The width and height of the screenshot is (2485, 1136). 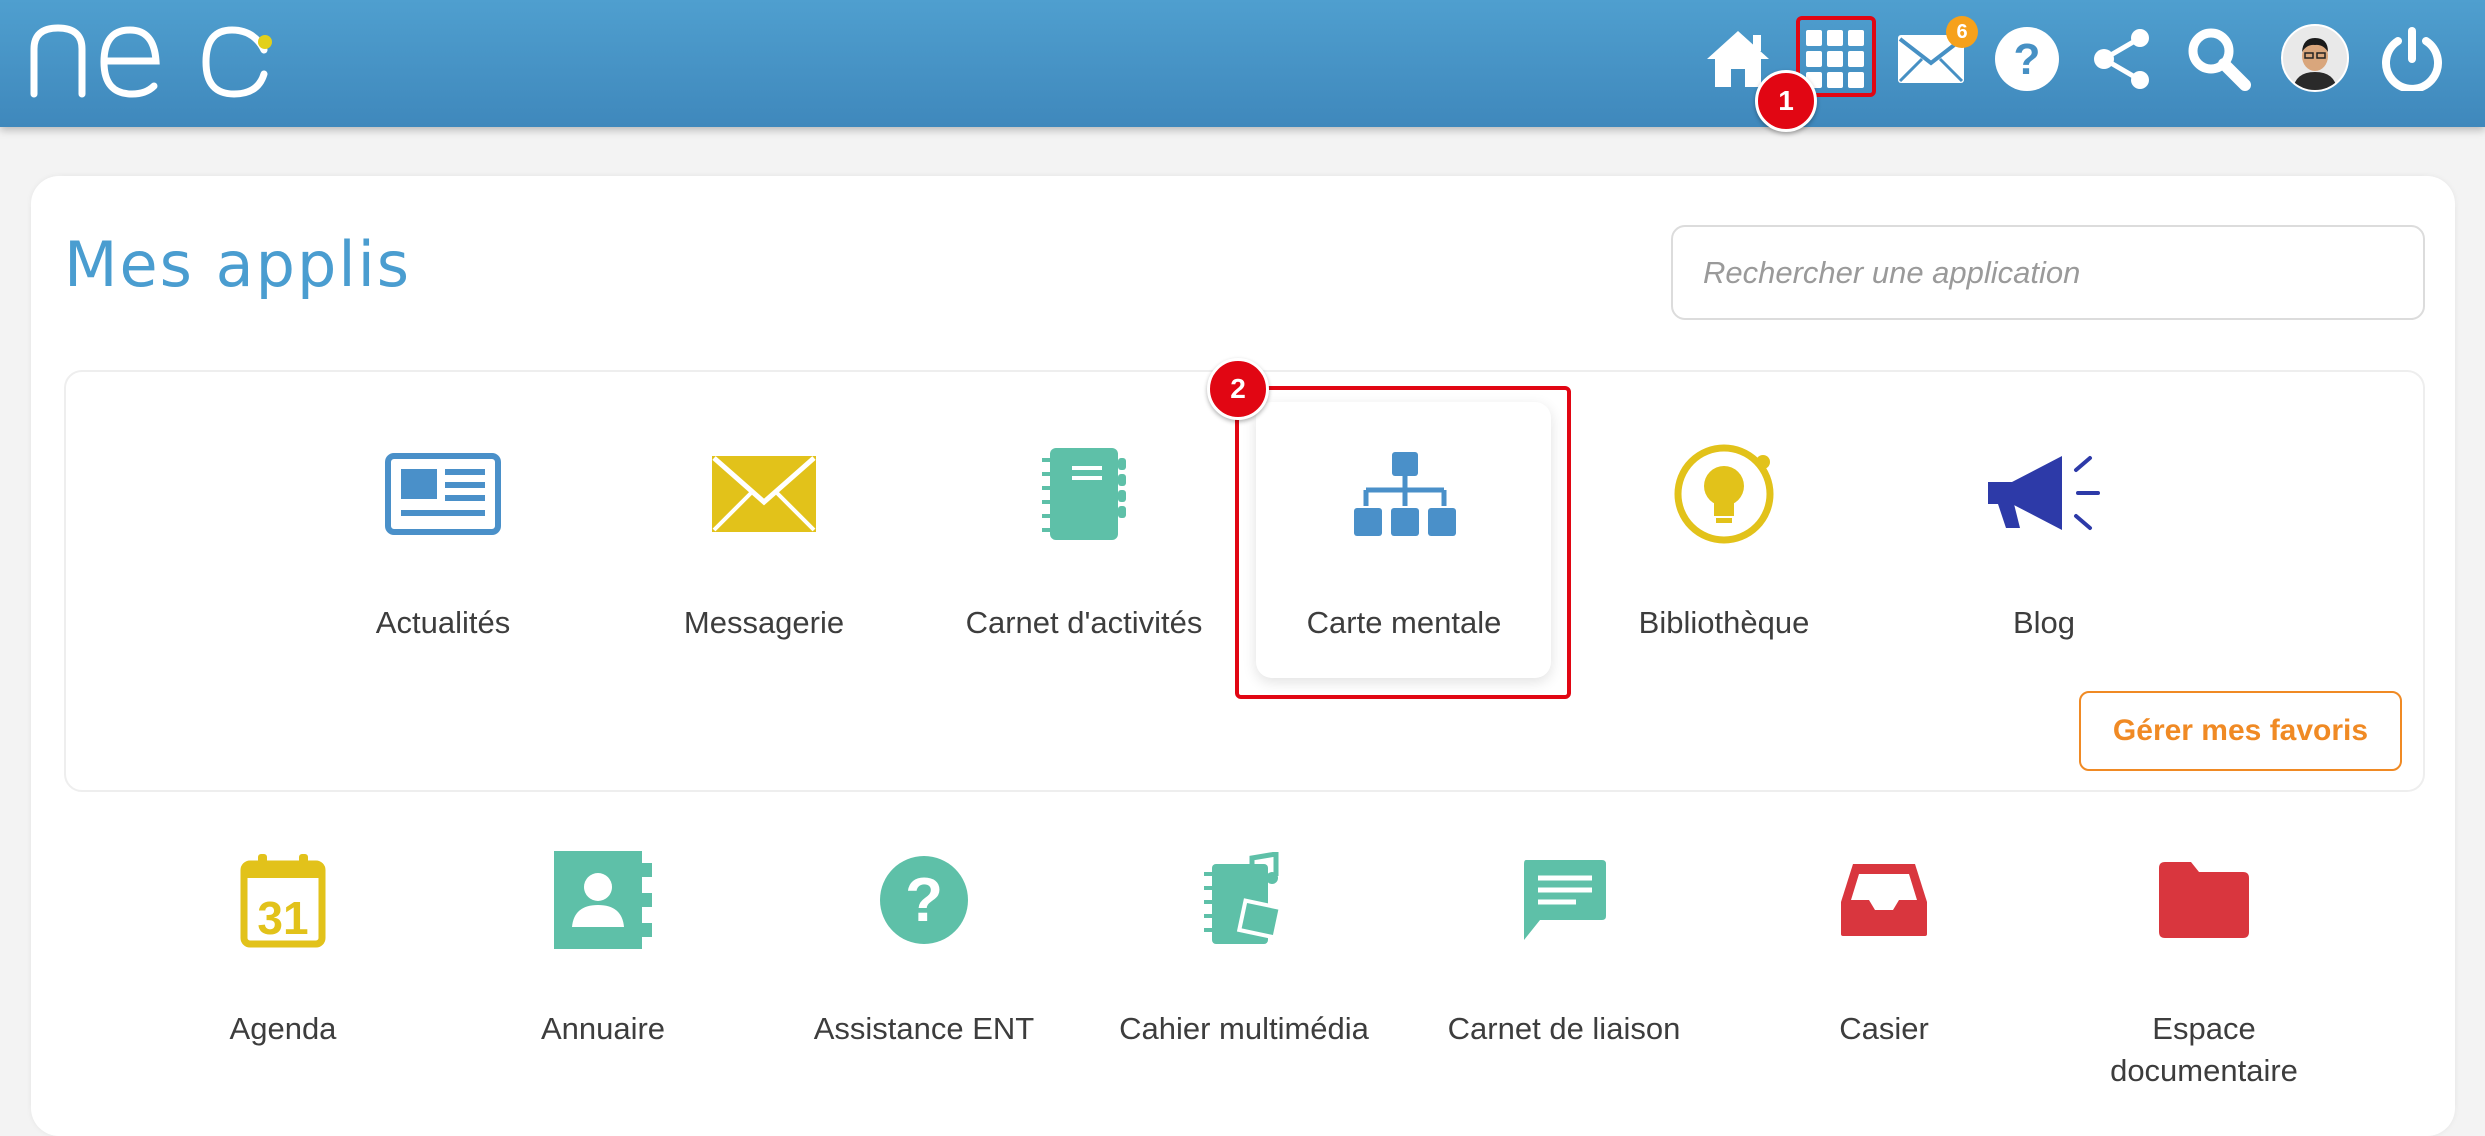 I want to click on contact-book-icon, so click(x=603, y=900).